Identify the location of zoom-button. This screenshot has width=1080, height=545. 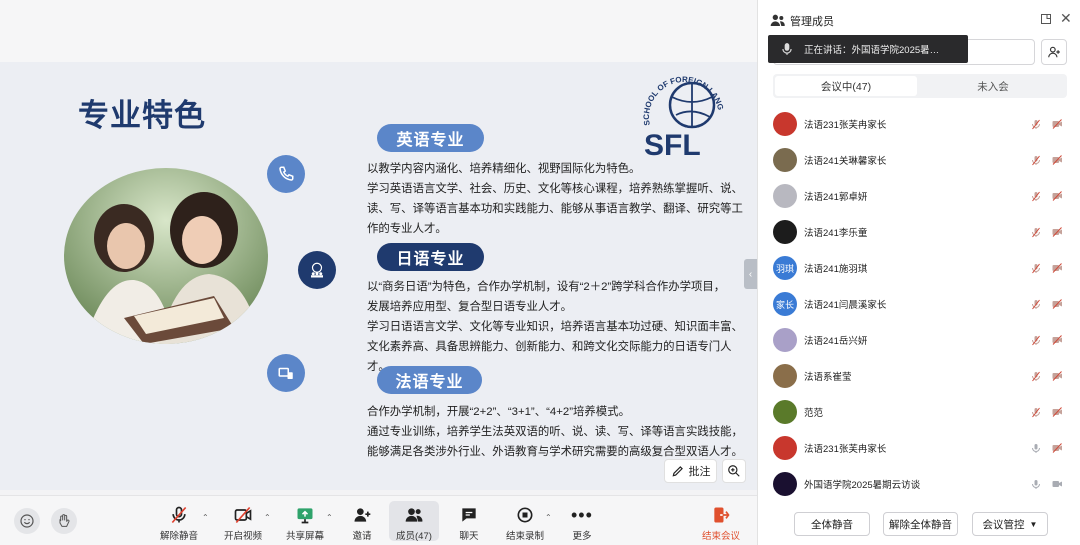
(734, 471).